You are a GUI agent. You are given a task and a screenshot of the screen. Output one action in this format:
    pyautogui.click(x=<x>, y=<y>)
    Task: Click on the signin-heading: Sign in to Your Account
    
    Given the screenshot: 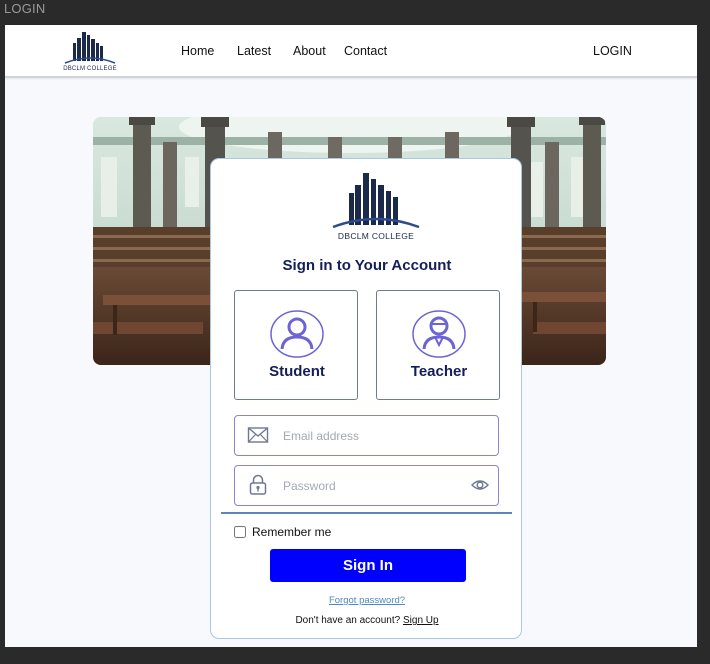 What is the action you would take?
    pyautogui.click(x=367, y=265)
    